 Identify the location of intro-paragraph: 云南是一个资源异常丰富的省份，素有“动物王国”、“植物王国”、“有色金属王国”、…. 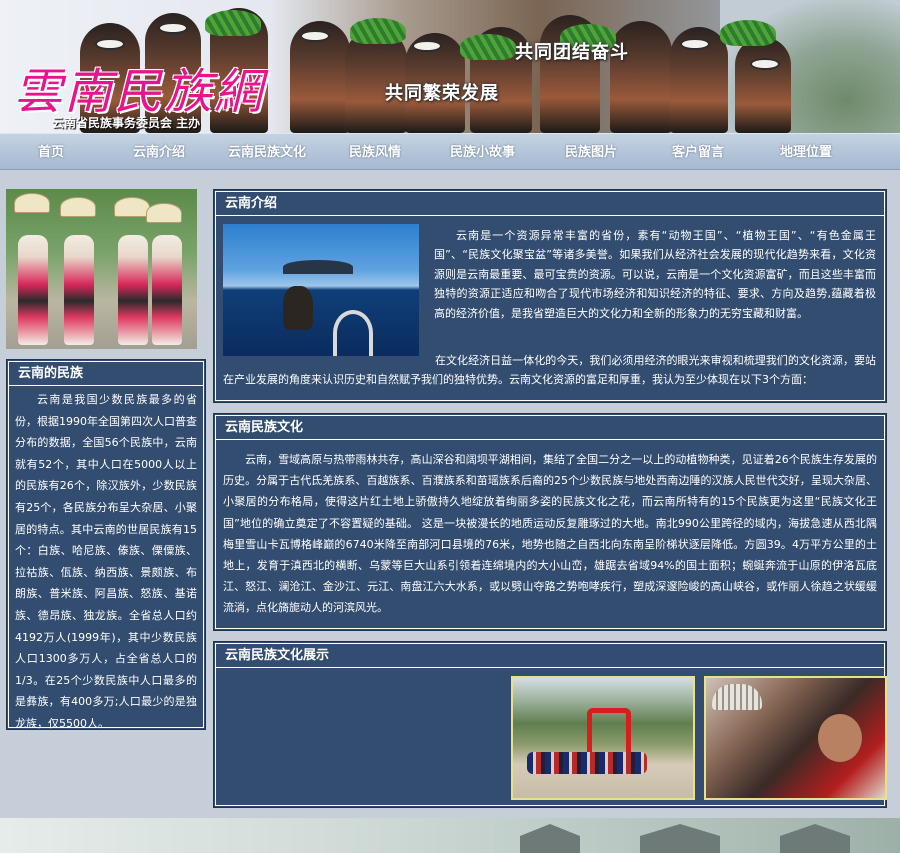
(655, 274).